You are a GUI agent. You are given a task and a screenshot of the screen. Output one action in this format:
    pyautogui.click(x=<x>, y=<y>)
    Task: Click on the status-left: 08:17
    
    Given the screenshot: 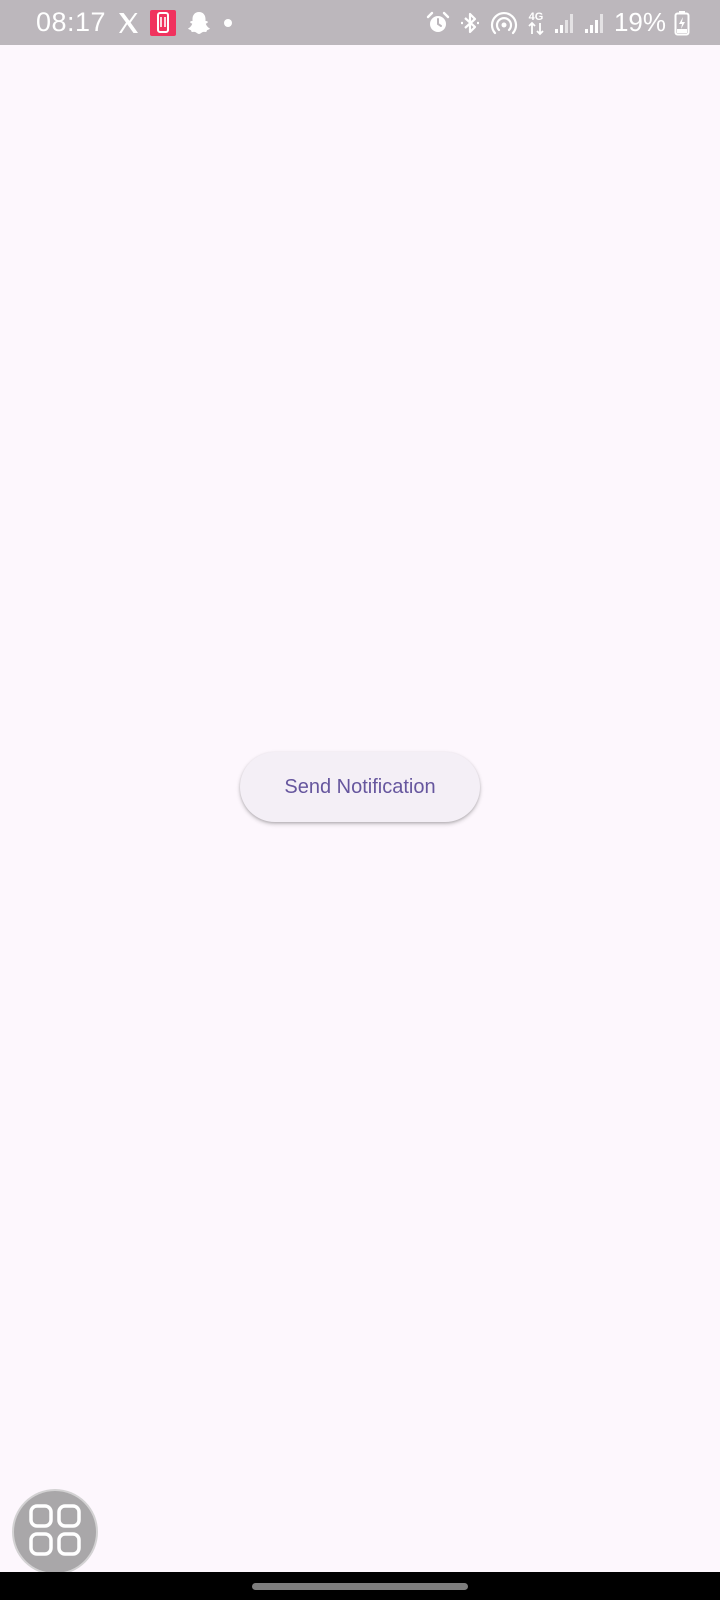 What is the action you would take?
    pyautogui.click(x=135, y=22)
    